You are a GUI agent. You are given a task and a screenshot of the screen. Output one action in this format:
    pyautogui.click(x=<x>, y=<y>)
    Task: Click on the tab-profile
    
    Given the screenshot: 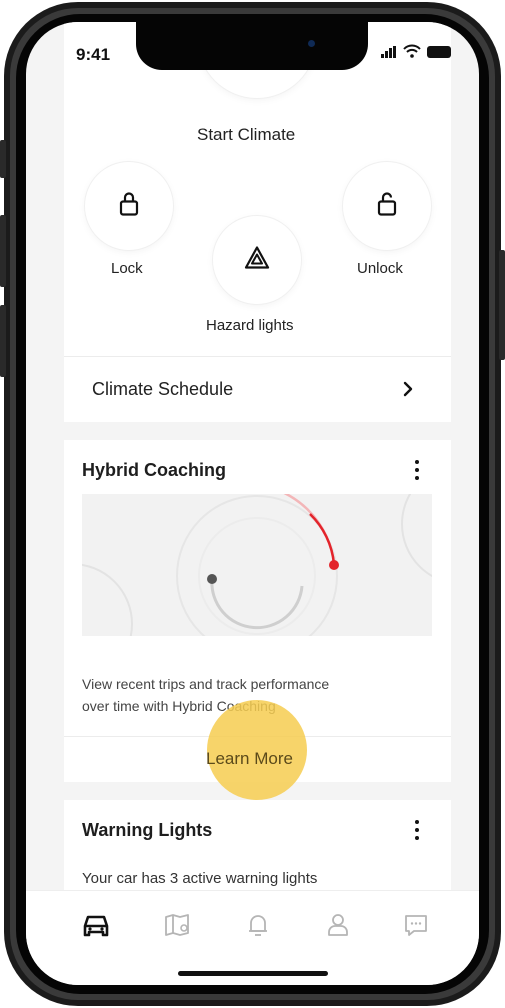 What is the action you would take?
    pyautogui.click(x=338, y=925)
    